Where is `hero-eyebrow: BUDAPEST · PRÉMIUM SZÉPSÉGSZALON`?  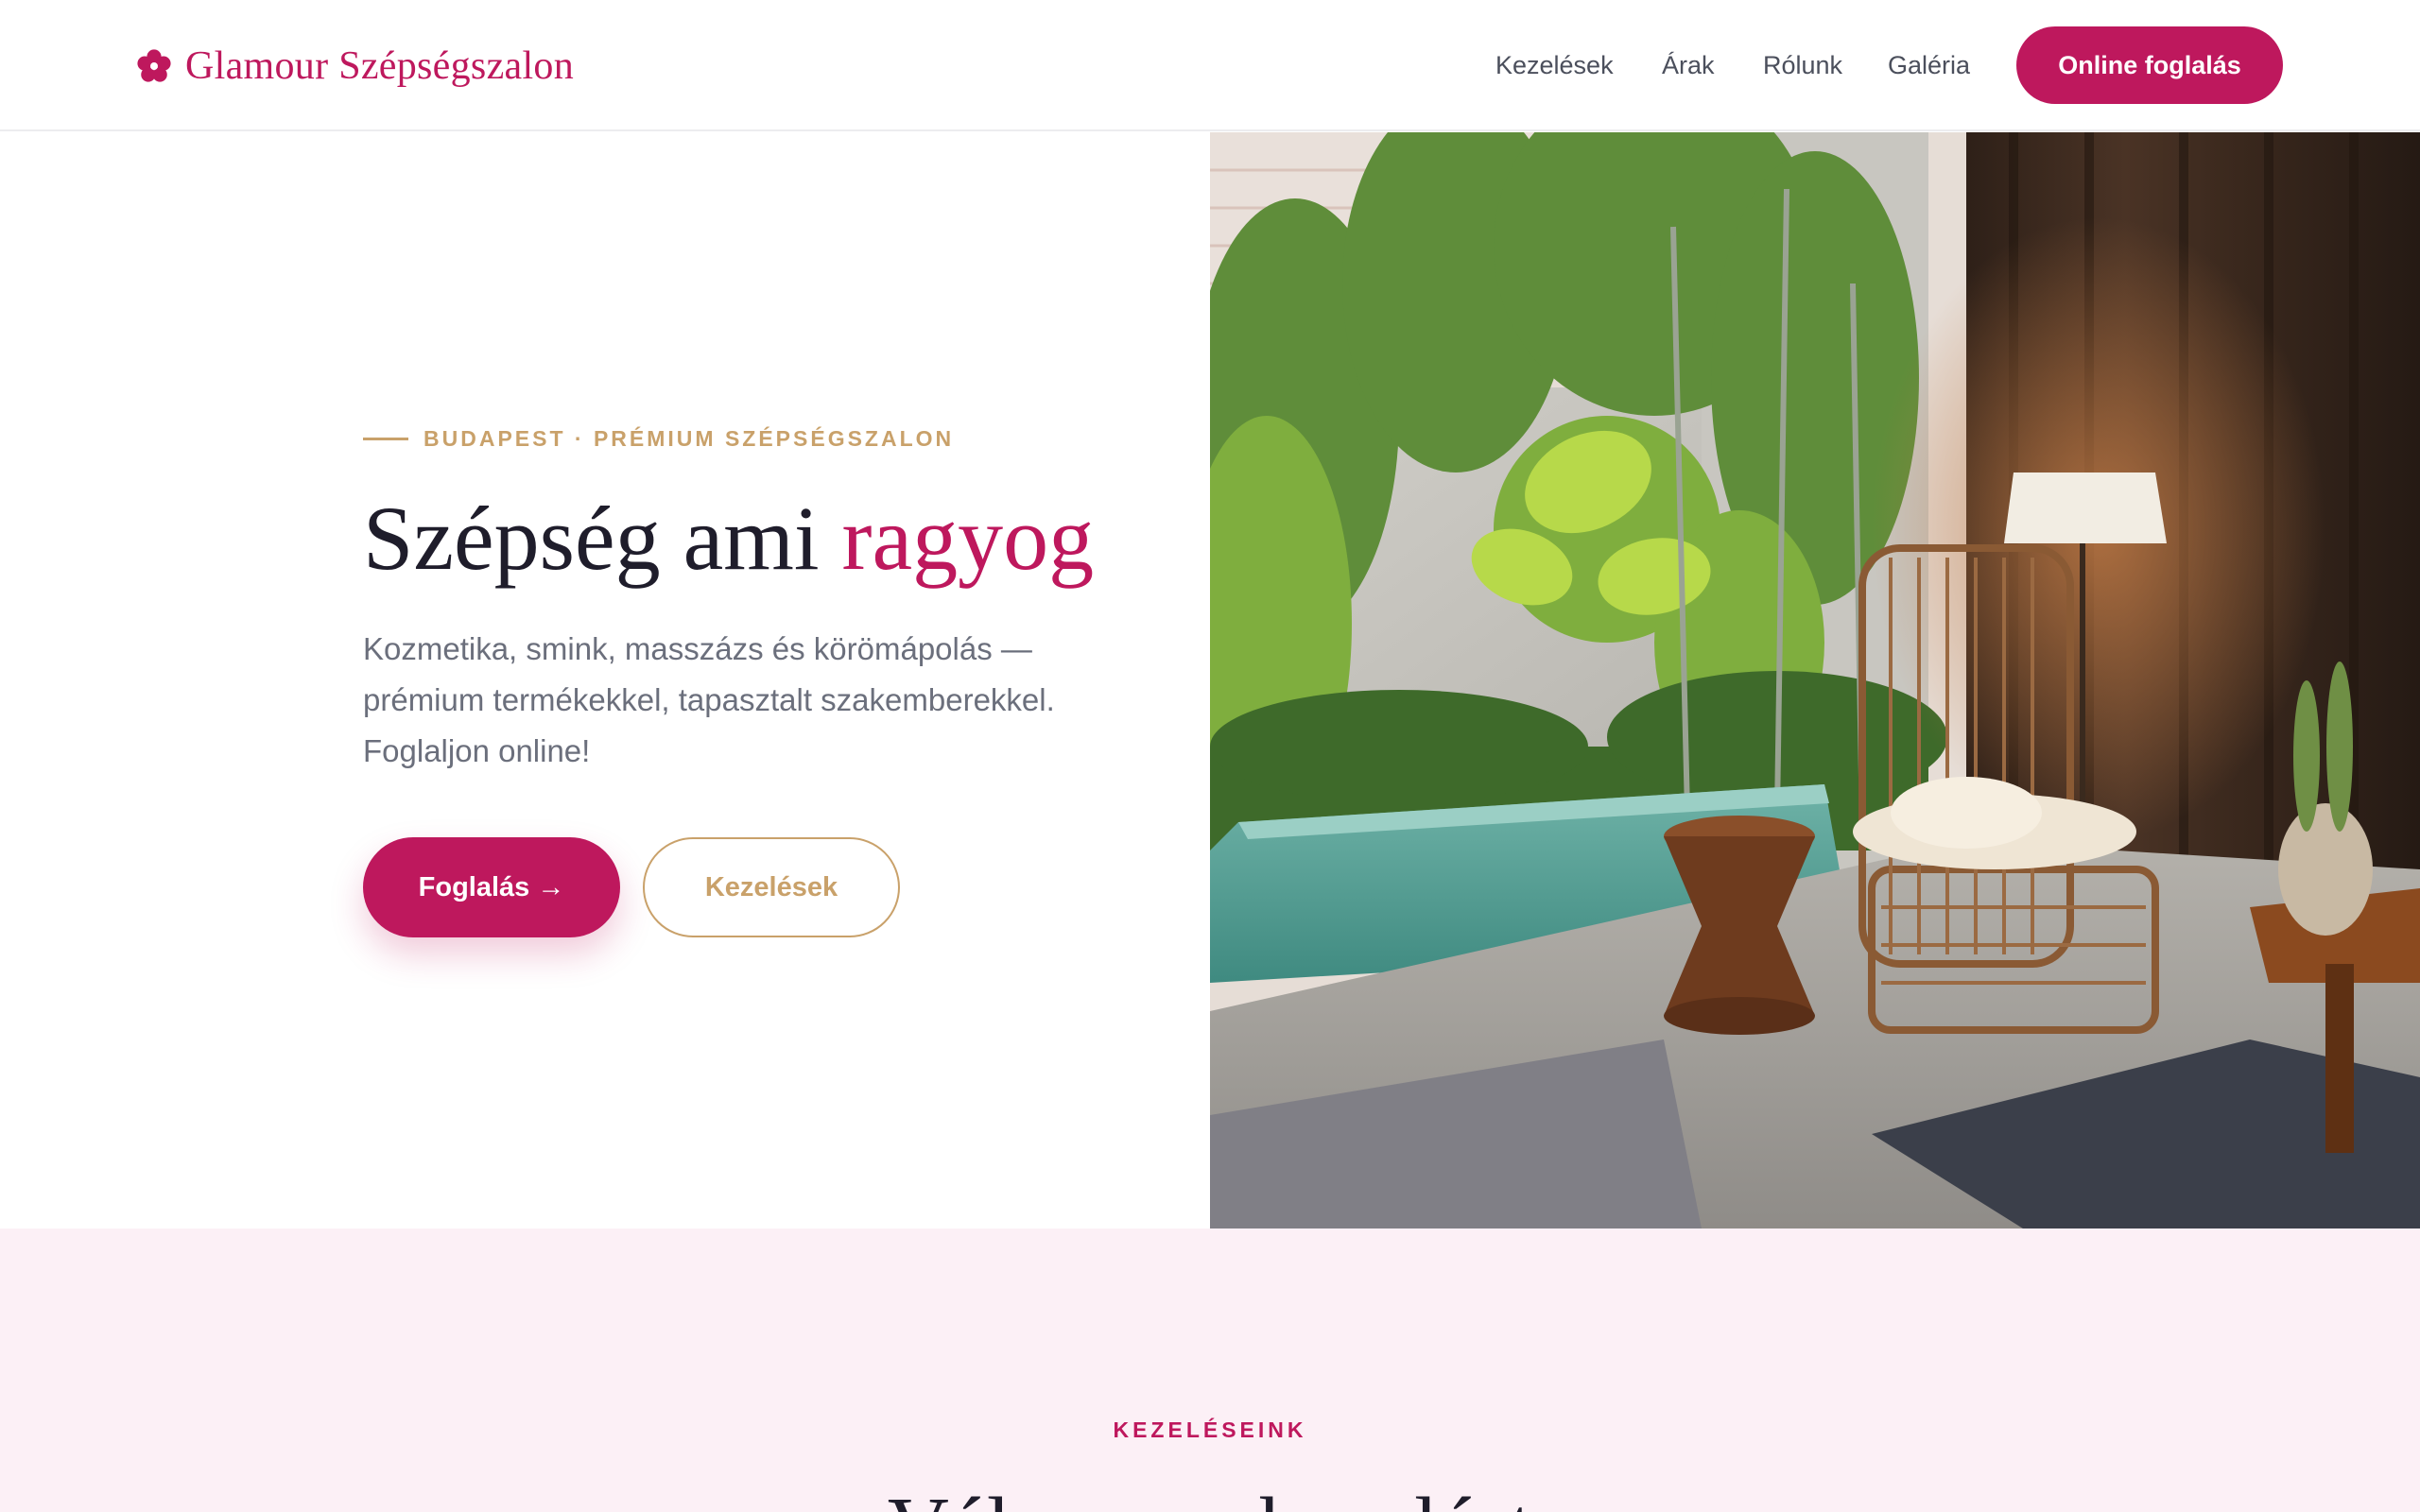
hero-eyebrow: BUDAPEST · PRÉMIUM SZÉPSÉGSZALON is located at coordinates (658, 438).